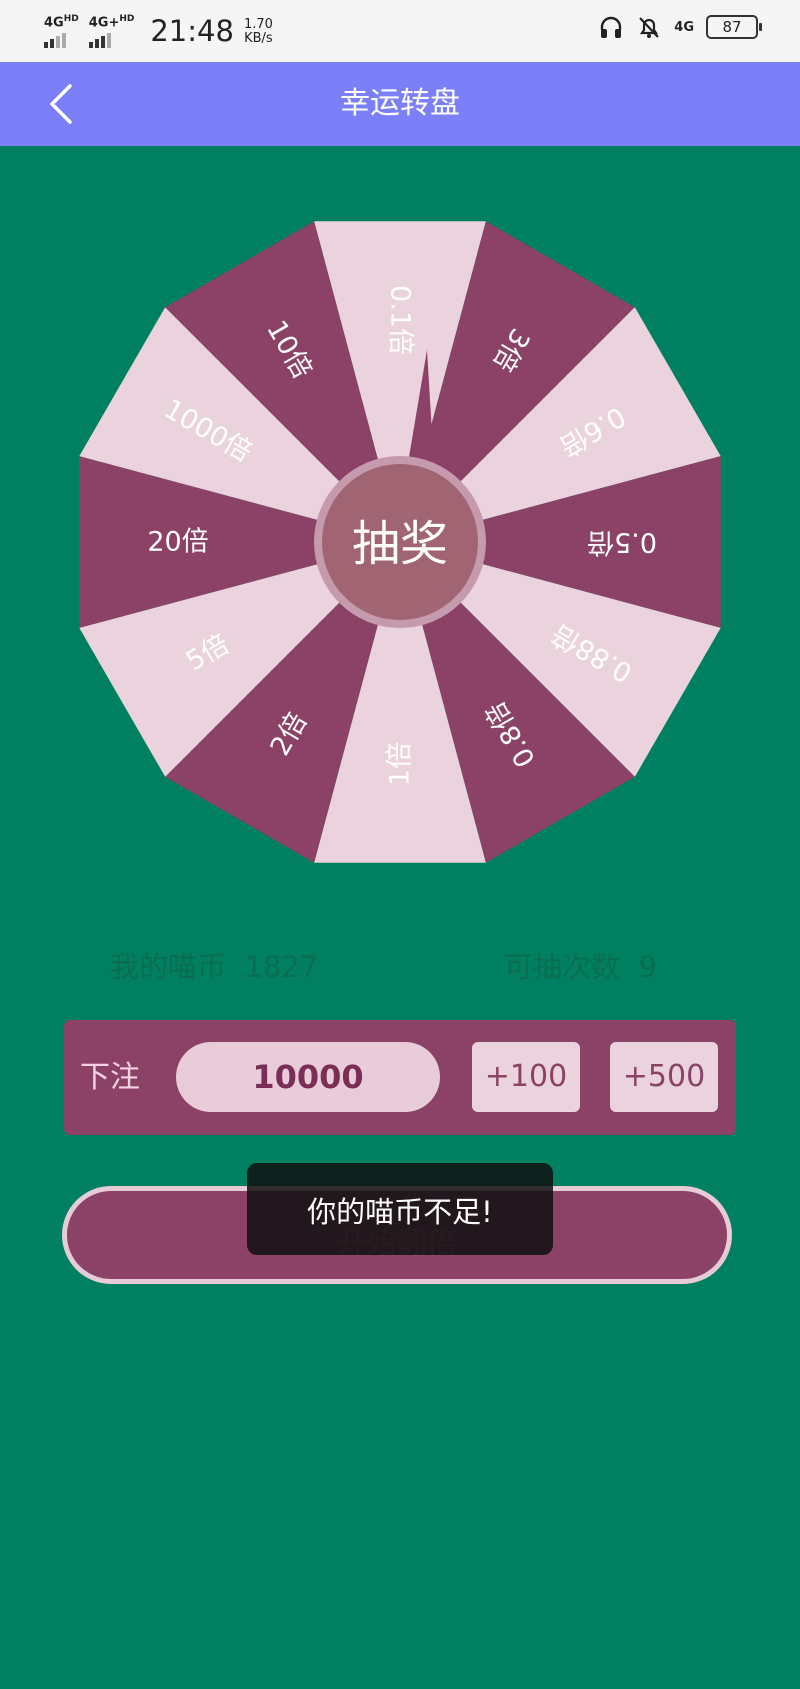 This screenshot has height=1689, width=800. Describe the element at coordinates (684, 27) in the screenshot. I see `network-type-3: 4G` at that location.